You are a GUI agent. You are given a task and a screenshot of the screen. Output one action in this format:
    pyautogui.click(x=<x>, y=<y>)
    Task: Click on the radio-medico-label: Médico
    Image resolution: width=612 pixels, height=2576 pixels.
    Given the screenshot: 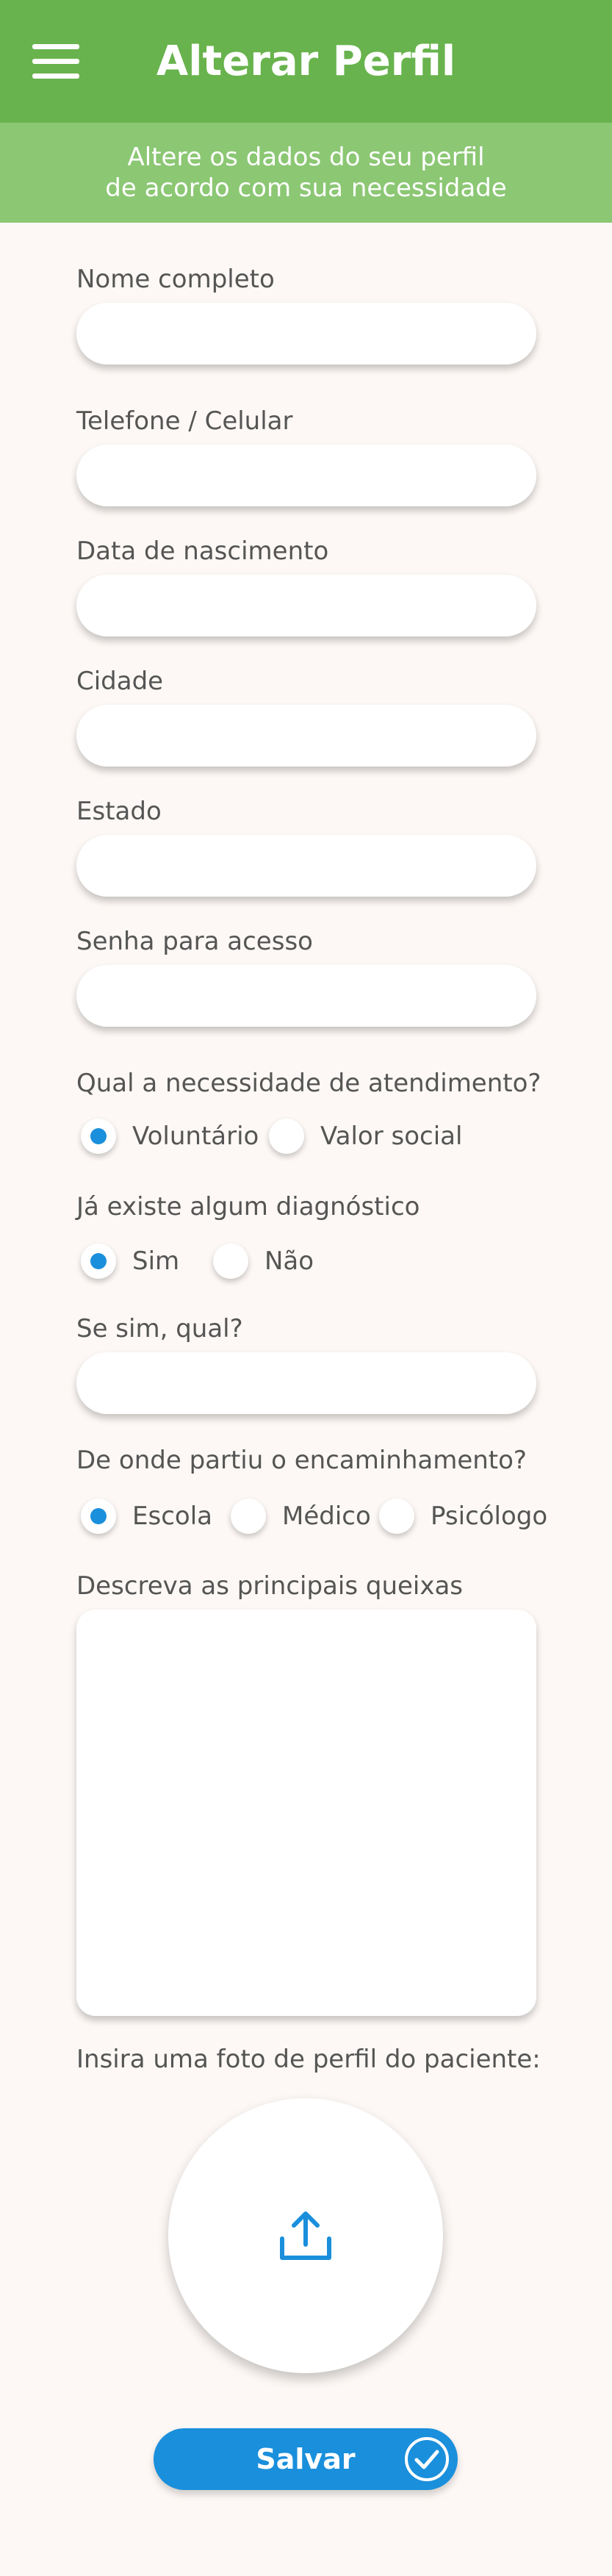 What is the action you would take?
    pyautogui.click(x=326, y=1516)
    